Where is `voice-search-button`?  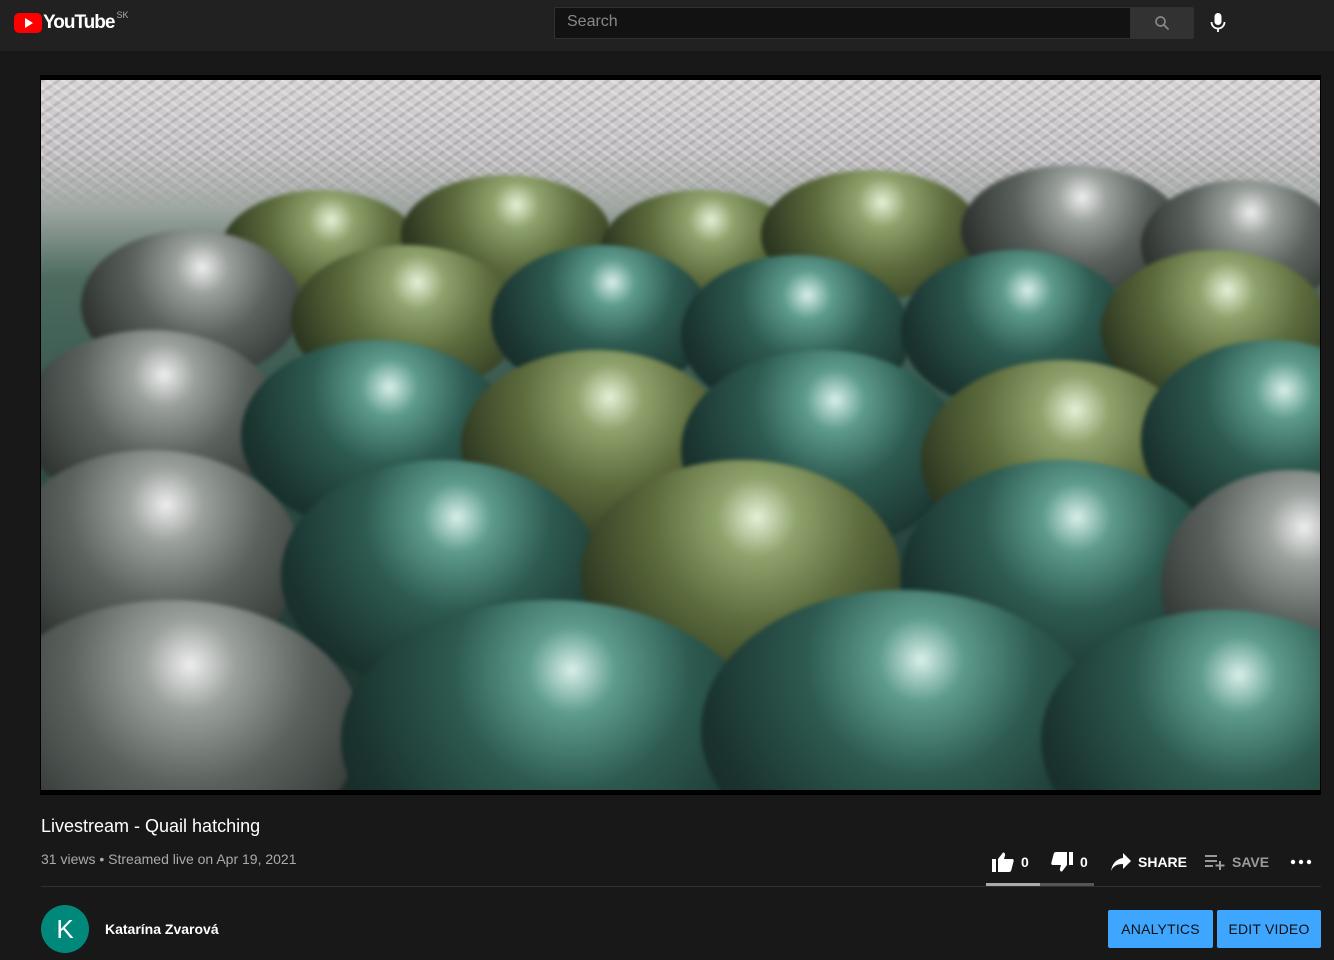
voice-search-button is located at coordinates (1218, 23).